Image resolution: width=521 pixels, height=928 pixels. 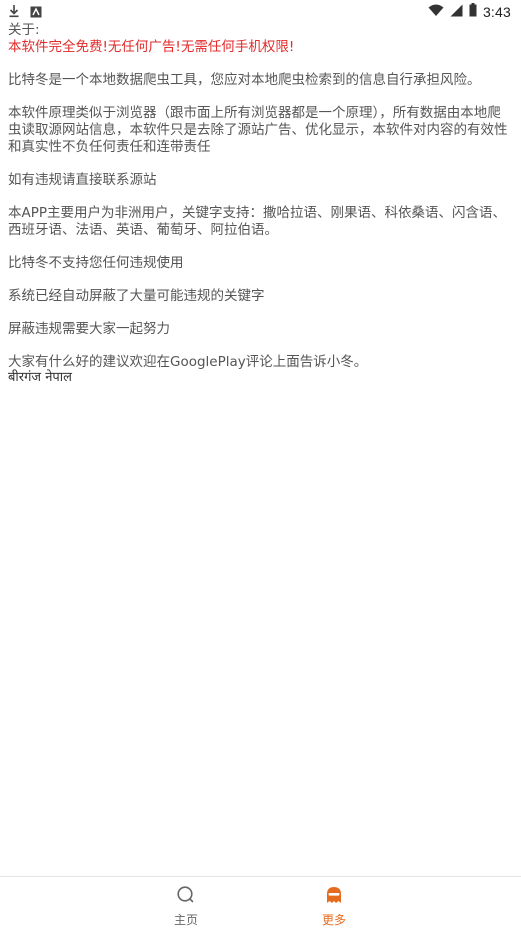 I want to click on nav-label-more: 更多, so click(x=333, y=920).